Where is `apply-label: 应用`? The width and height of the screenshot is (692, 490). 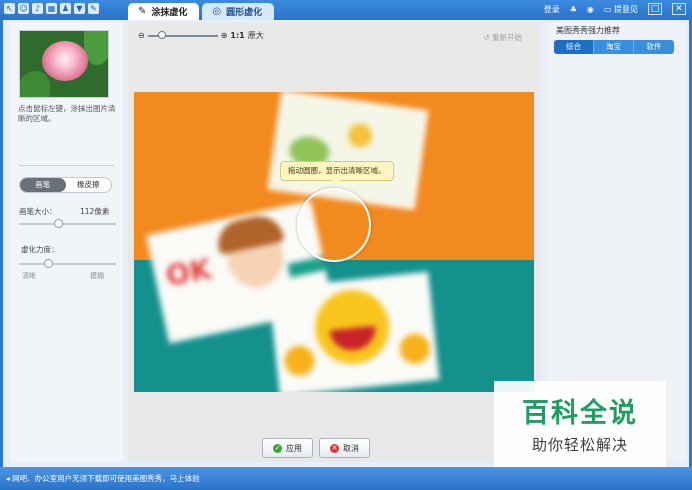
apply-label: 应用 is located at coordinates (294, 448).